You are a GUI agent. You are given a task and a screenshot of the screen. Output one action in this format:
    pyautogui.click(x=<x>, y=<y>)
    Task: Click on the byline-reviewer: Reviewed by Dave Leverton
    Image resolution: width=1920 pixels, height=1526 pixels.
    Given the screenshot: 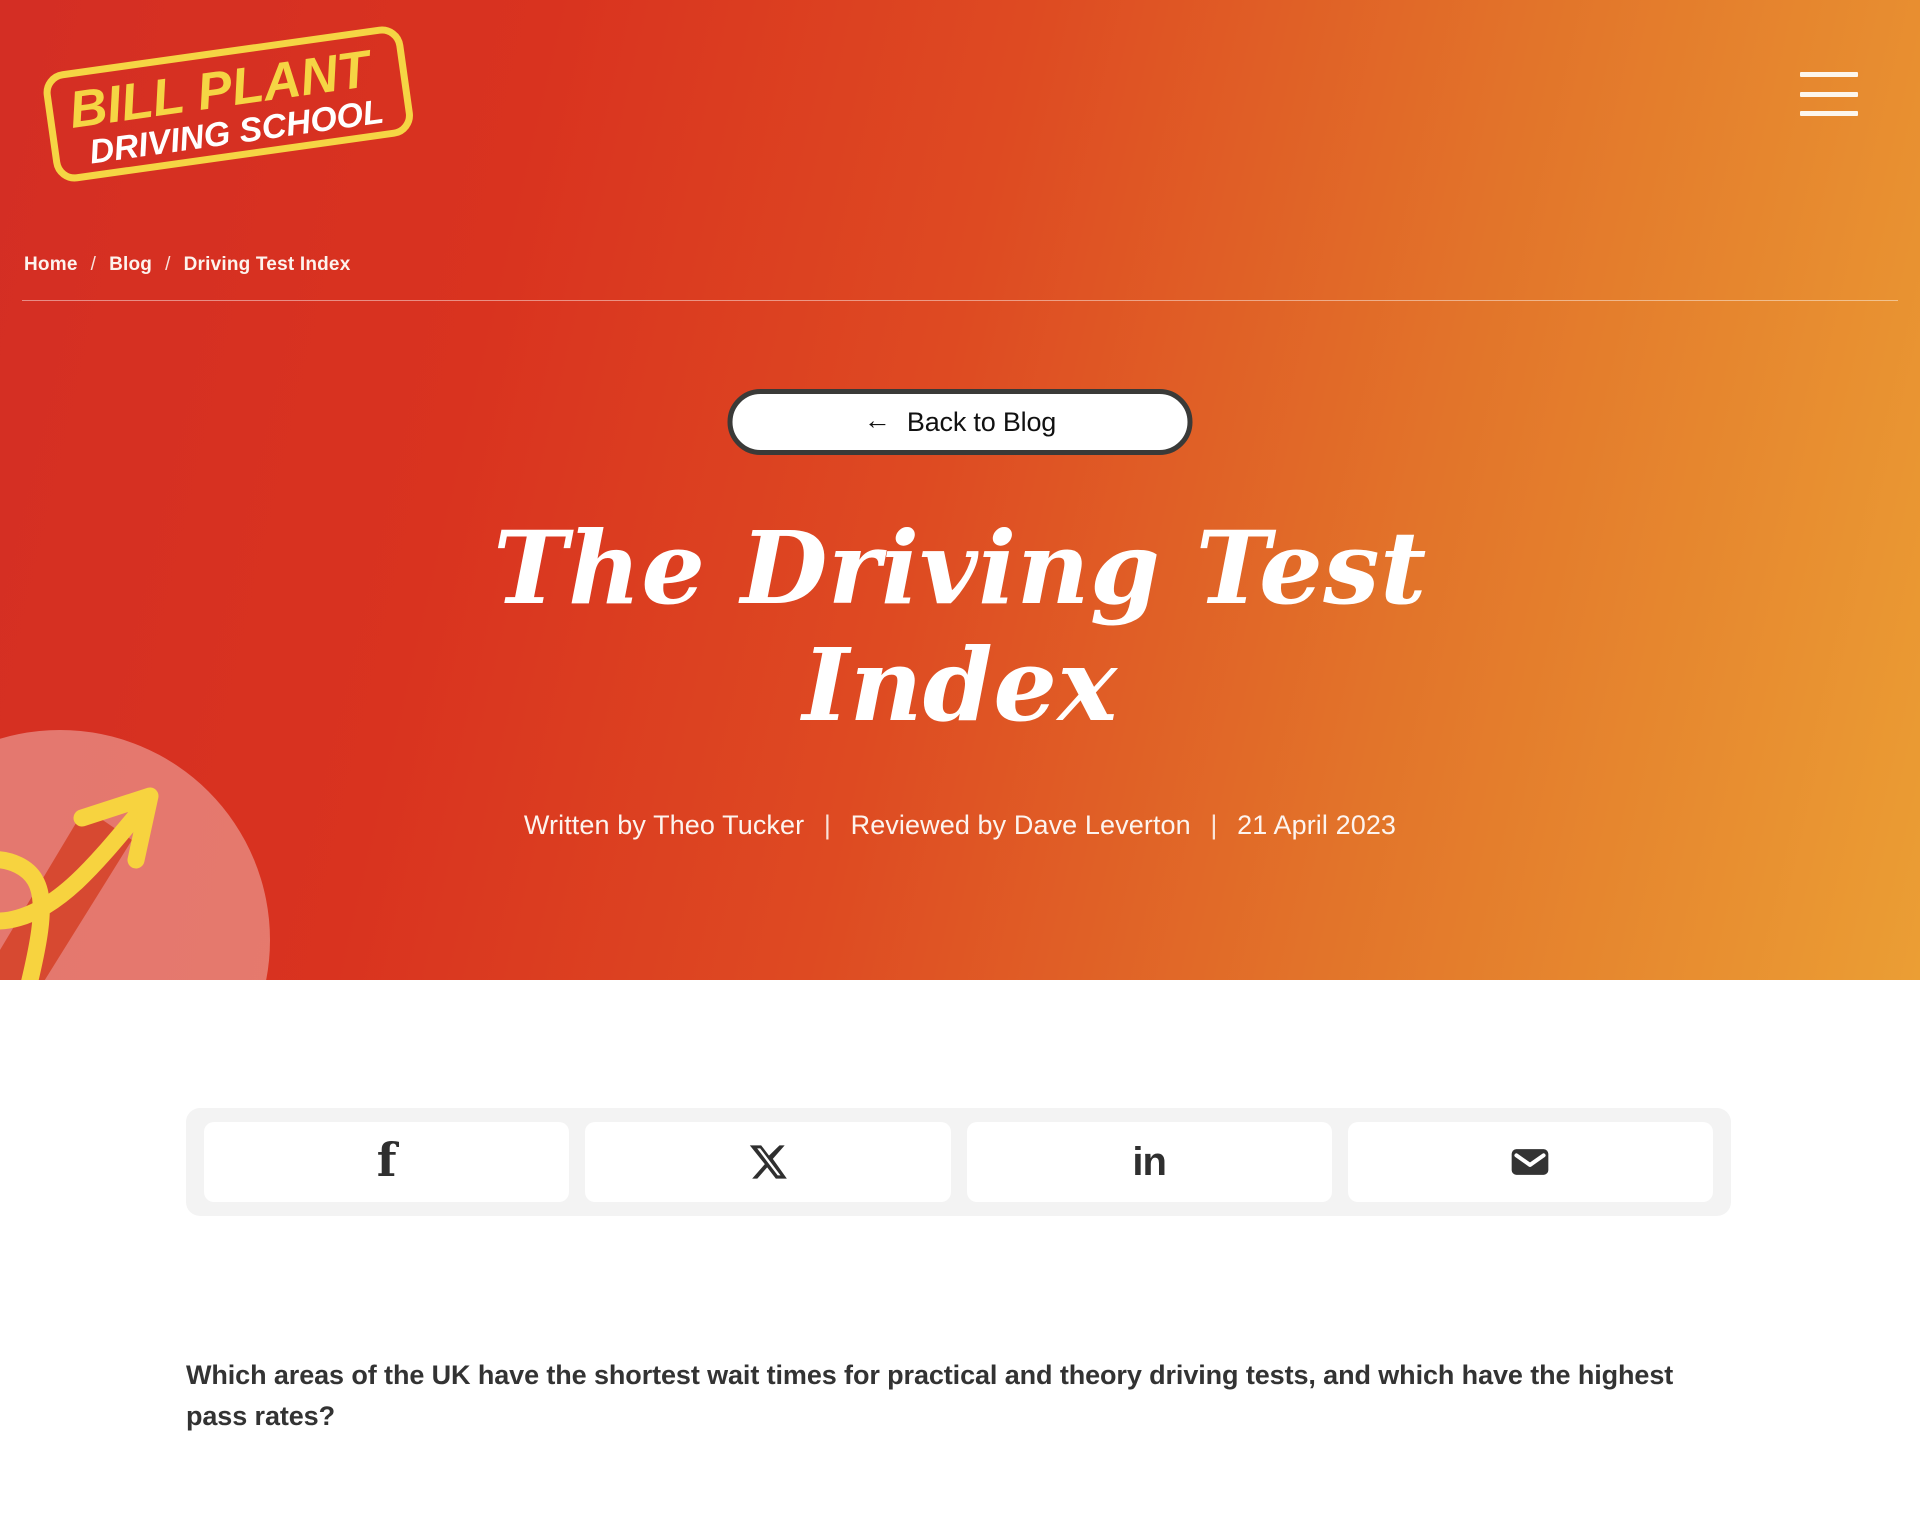 What is the action you would take?
    pyautogui.click(x=1020, y=825)
    